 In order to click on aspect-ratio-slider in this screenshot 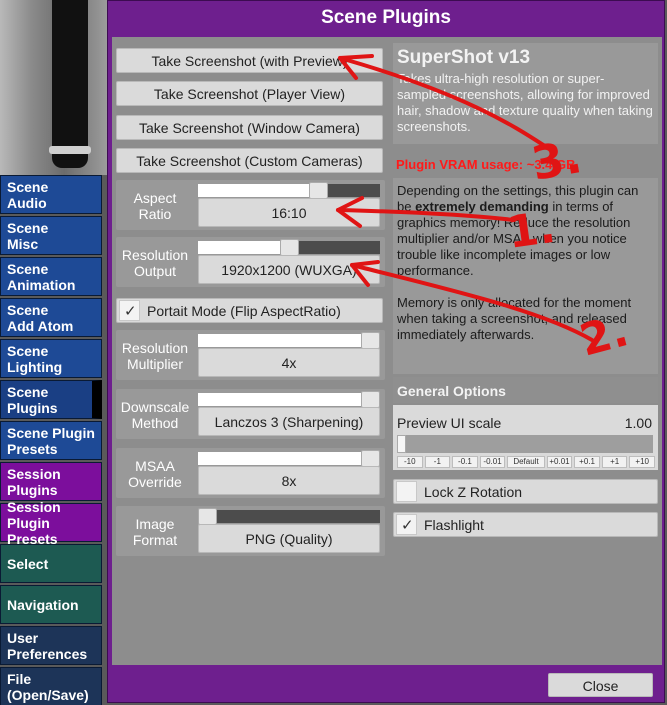, I will do `click(289, 190)`.